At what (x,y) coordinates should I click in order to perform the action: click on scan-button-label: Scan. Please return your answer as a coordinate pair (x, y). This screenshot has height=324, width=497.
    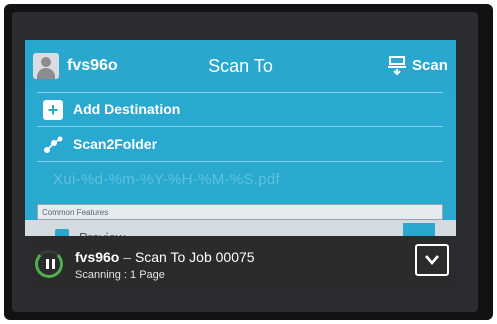
    Looking at the image, I should click on (430, 65).